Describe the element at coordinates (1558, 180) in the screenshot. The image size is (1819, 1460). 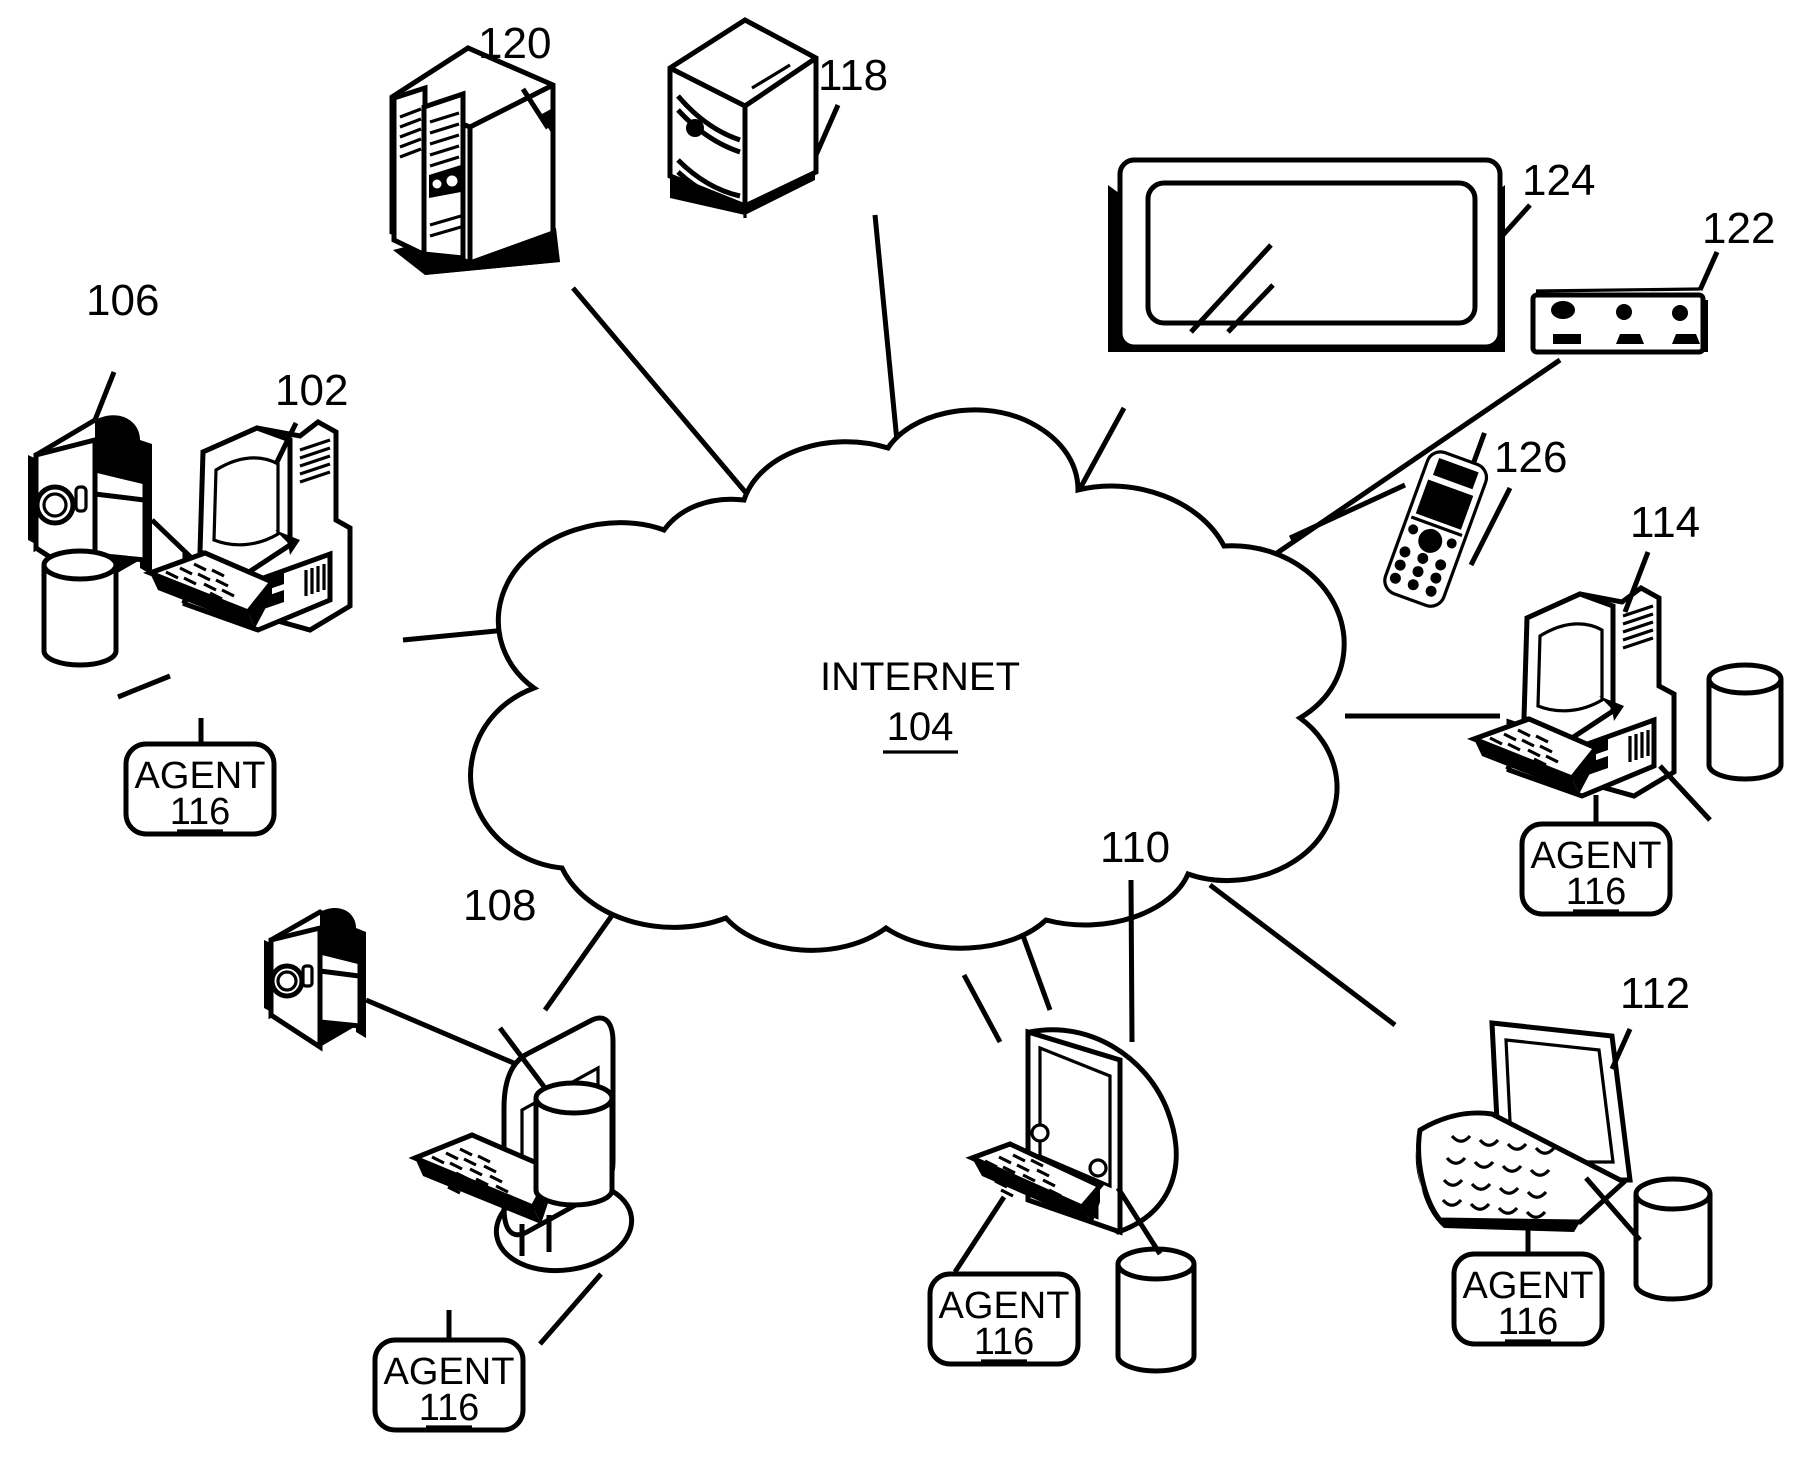
I see `ref-label-124: 124` at that location.